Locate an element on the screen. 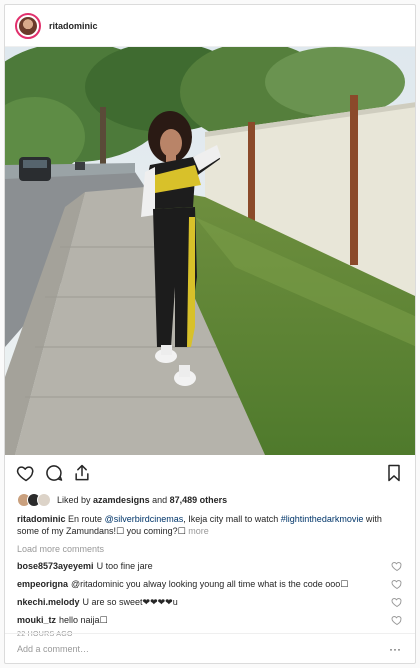 Image resolution: width=420 pixels, height=668 pixels. caption-username: ritadominic is located at coordinates (41, 519).